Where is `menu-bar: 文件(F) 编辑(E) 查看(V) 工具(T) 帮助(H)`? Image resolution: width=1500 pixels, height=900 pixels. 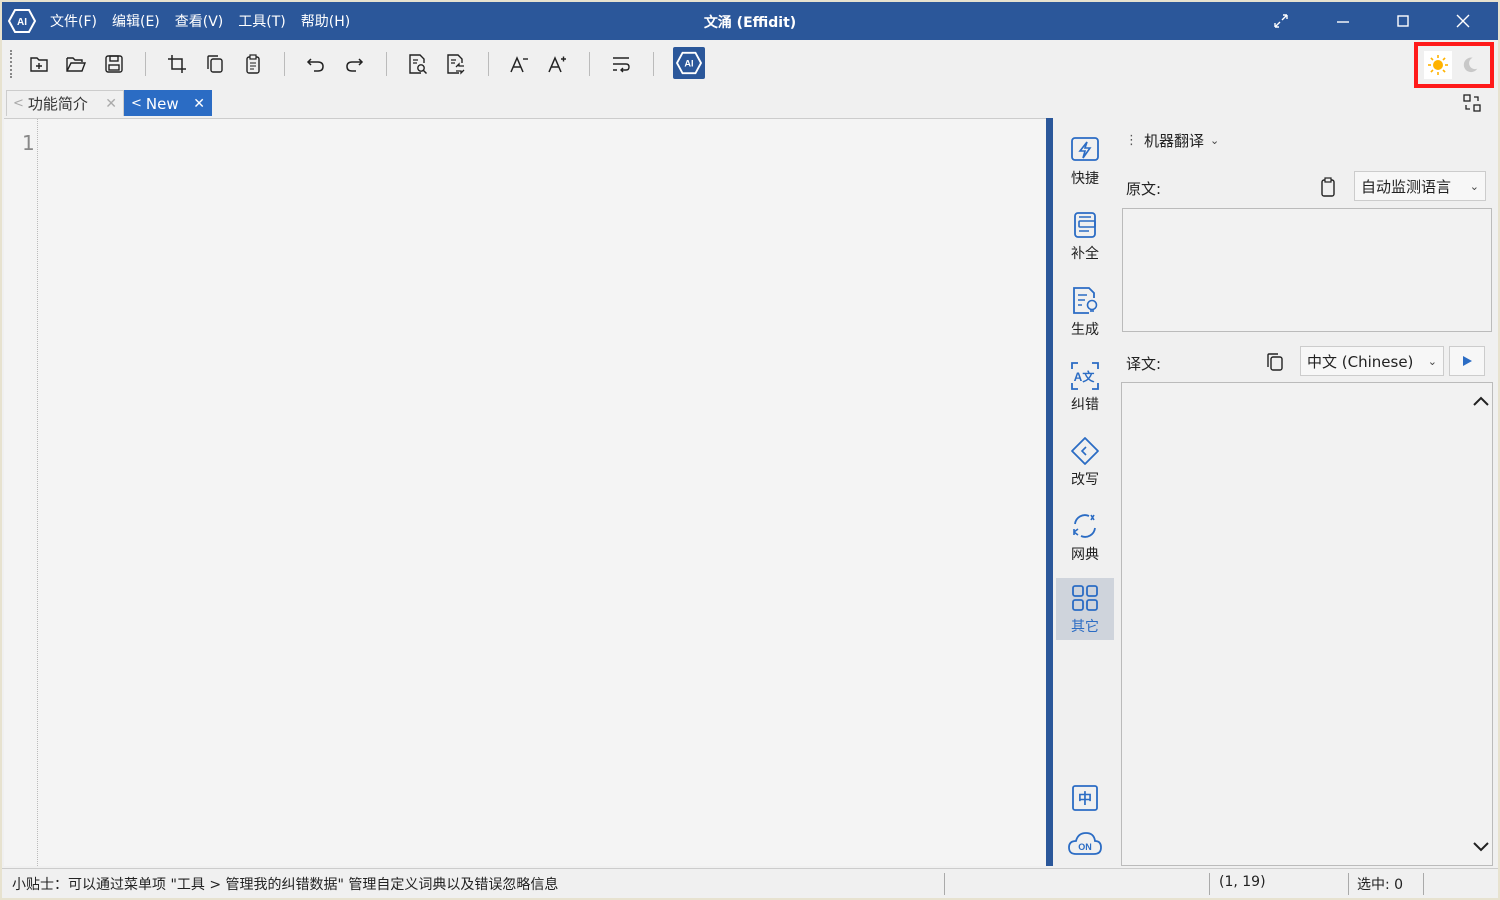
menu-bar: 文件(F) 编辑(E) 查看(V) 工具(T) 帮助(H) is located at coordinates (207, 21).